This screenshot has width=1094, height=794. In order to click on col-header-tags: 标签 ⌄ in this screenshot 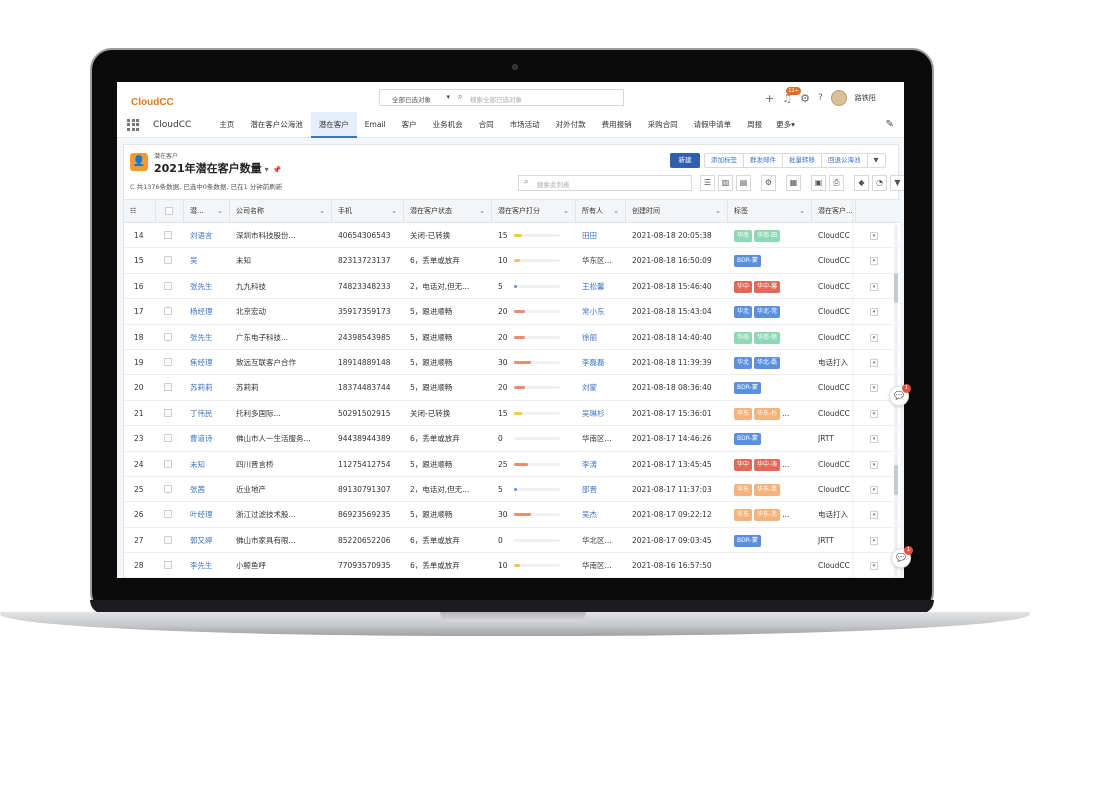, I will do `click(770, 211)`.